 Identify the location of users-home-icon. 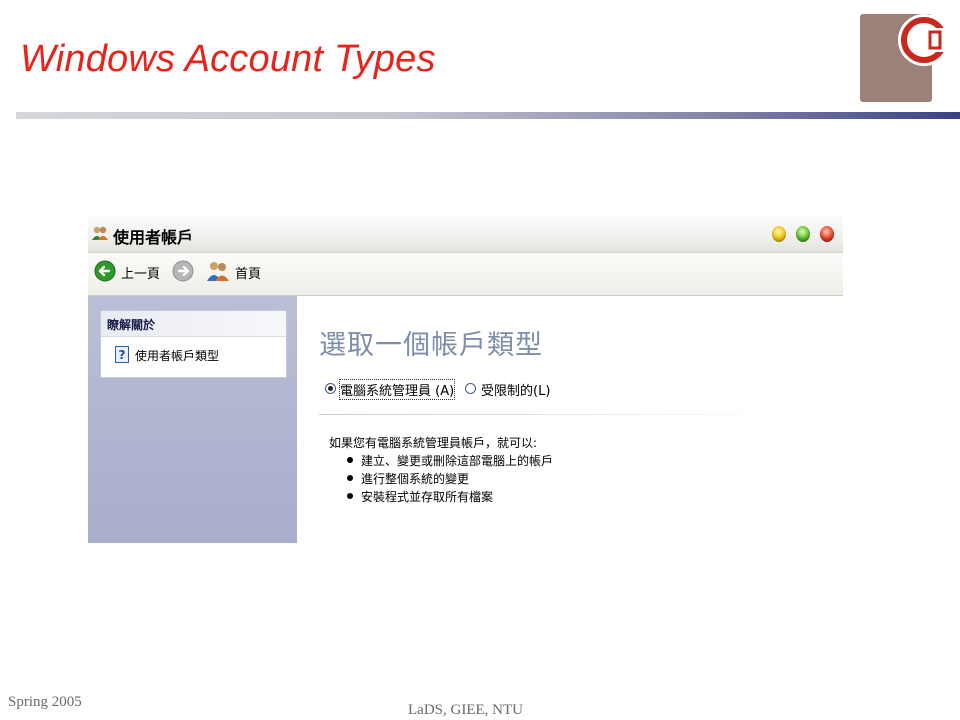
(218, 271).